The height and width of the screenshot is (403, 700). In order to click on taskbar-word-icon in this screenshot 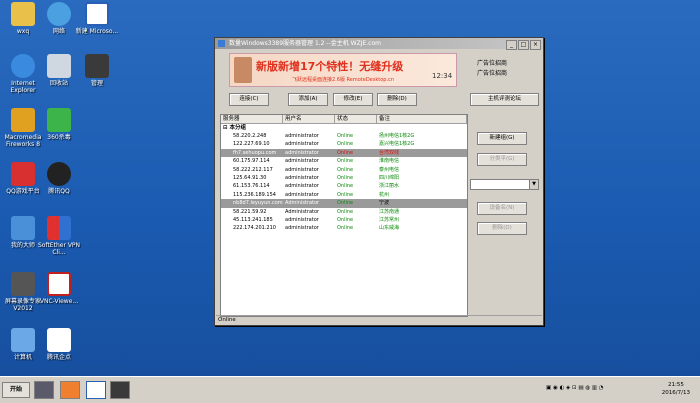, I will do `click(96, 390)`.